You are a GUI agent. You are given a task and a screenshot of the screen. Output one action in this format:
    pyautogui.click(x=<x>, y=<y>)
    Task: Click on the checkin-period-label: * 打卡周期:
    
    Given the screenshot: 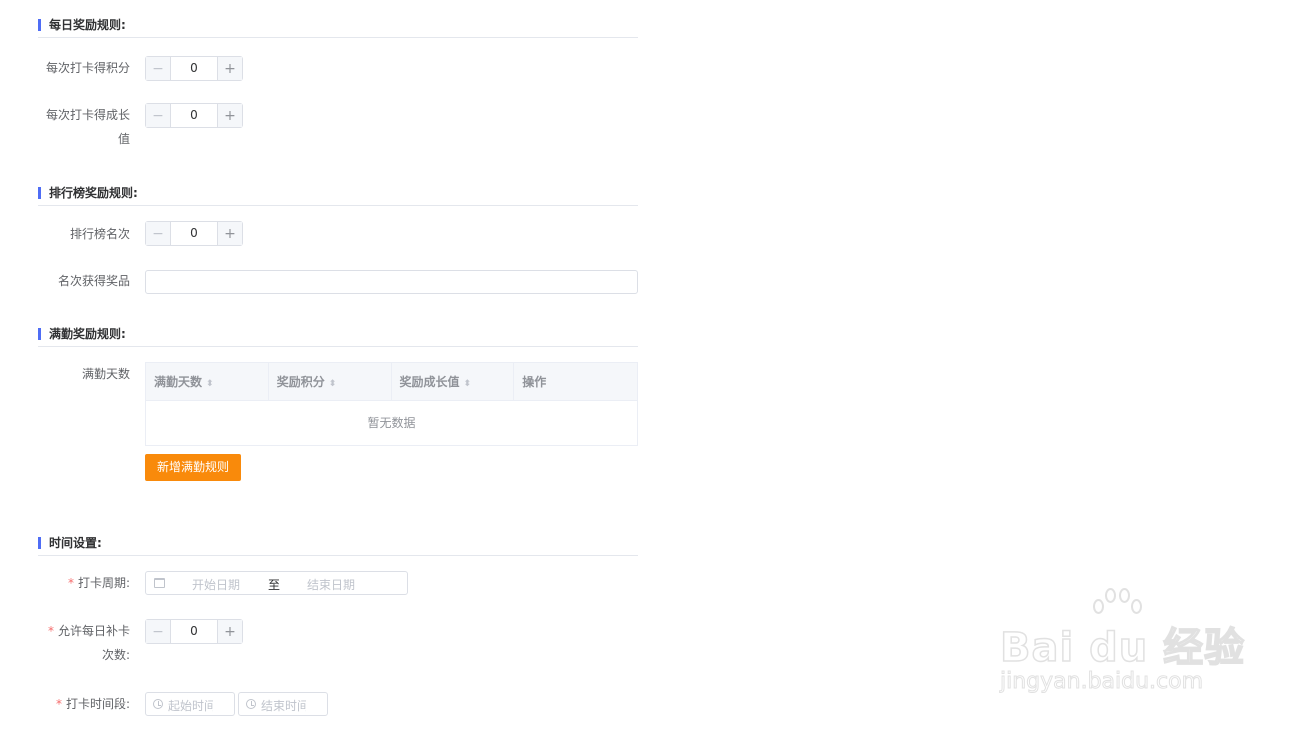 What is the action you would take?
    pyautogui.click(x=65, y=583)
    